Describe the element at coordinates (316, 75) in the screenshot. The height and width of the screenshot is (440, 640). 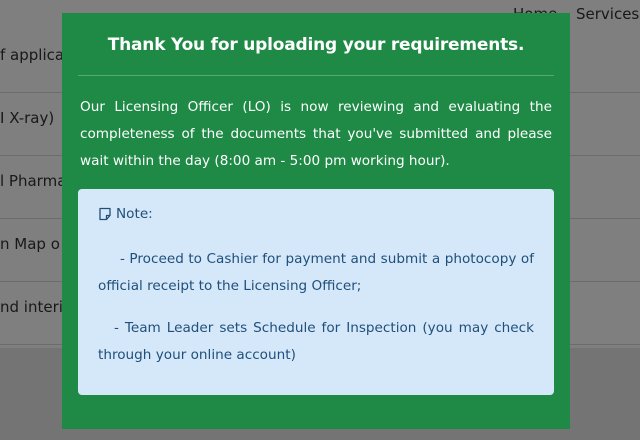
I see `modal-divider` at that location.